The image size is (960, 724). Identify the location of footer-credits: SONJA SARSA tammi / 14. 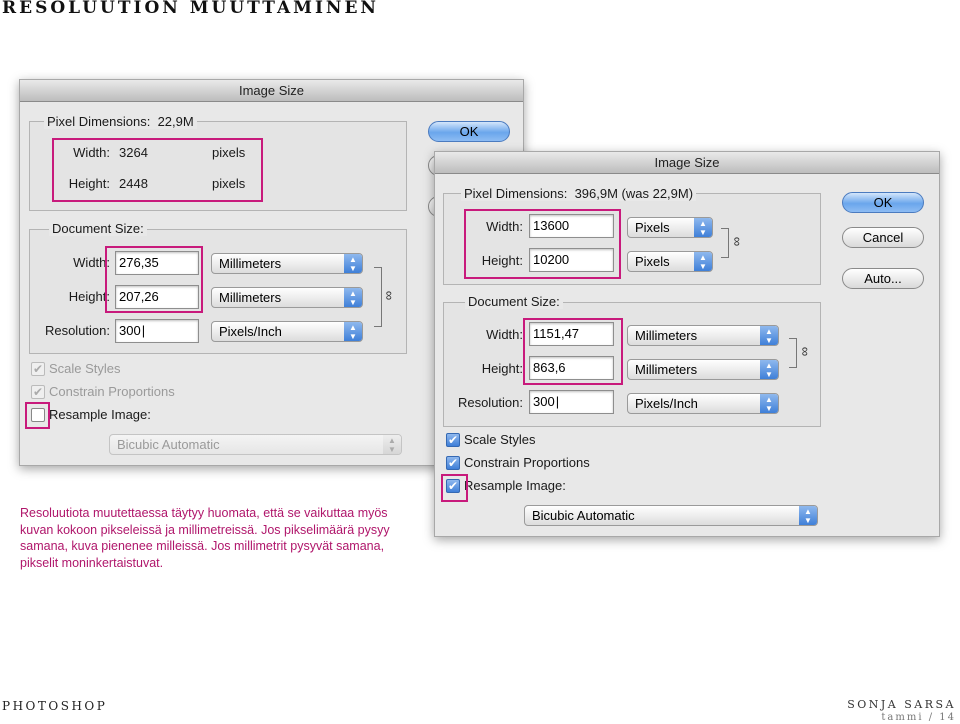
(901, 710).